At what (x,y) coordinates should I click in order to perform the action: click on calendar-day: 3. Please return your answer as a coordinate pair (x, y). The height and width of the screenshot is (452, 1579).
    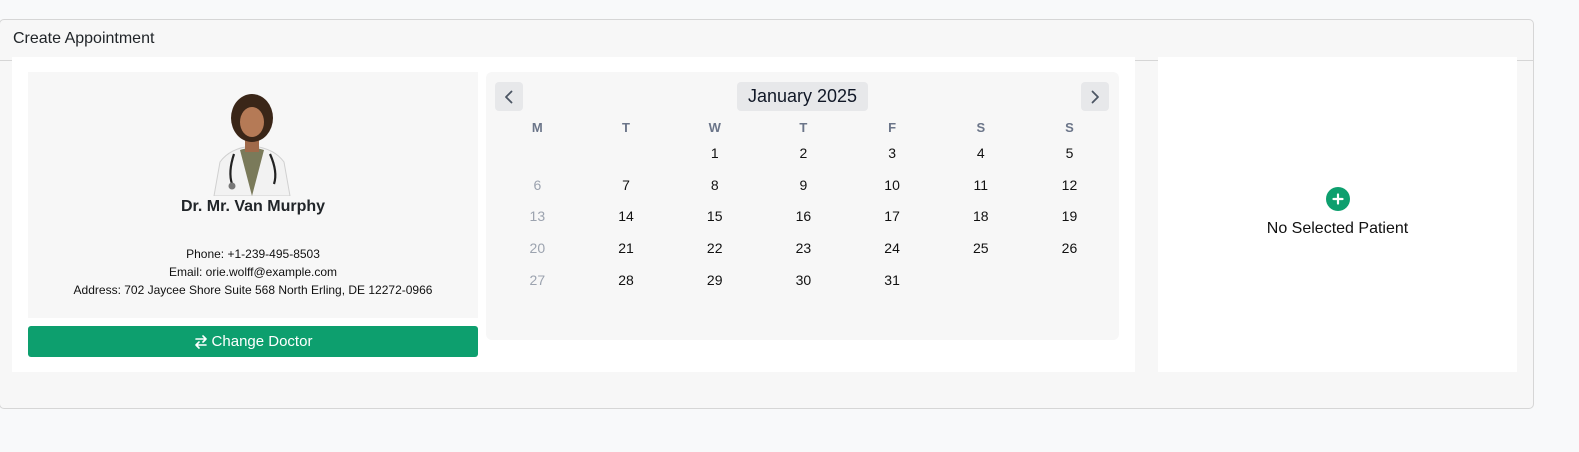
    Looking at the image, I should click on (892, 154).